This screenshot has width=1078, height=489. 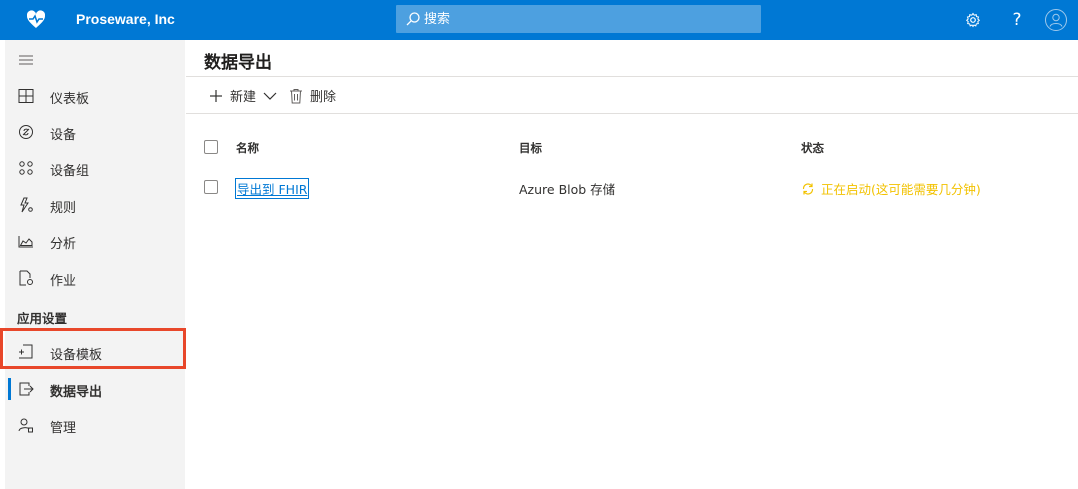 I want to click on sidebar-item-label: 仪表板, so click(x=70, y=99).